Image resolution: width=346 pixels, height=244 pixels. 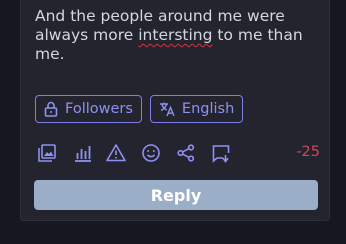 I want to click on language-button: English, so click(x=196, y=109).